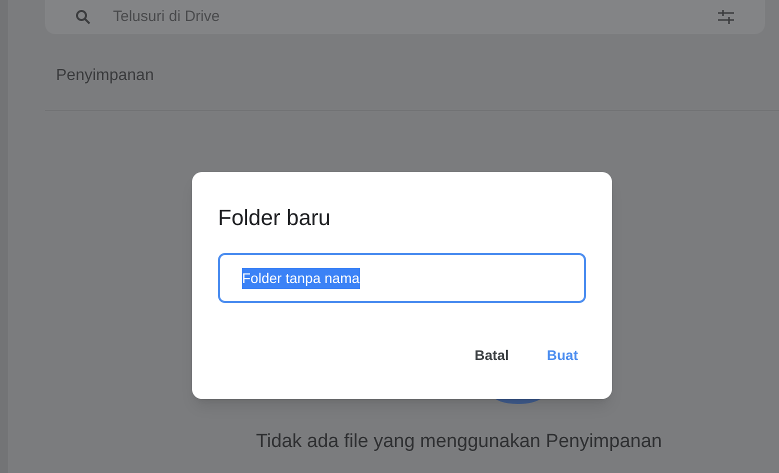 This screenshot has width=779, height=473. I want to click on create-button: Buat, so click(562, 355).